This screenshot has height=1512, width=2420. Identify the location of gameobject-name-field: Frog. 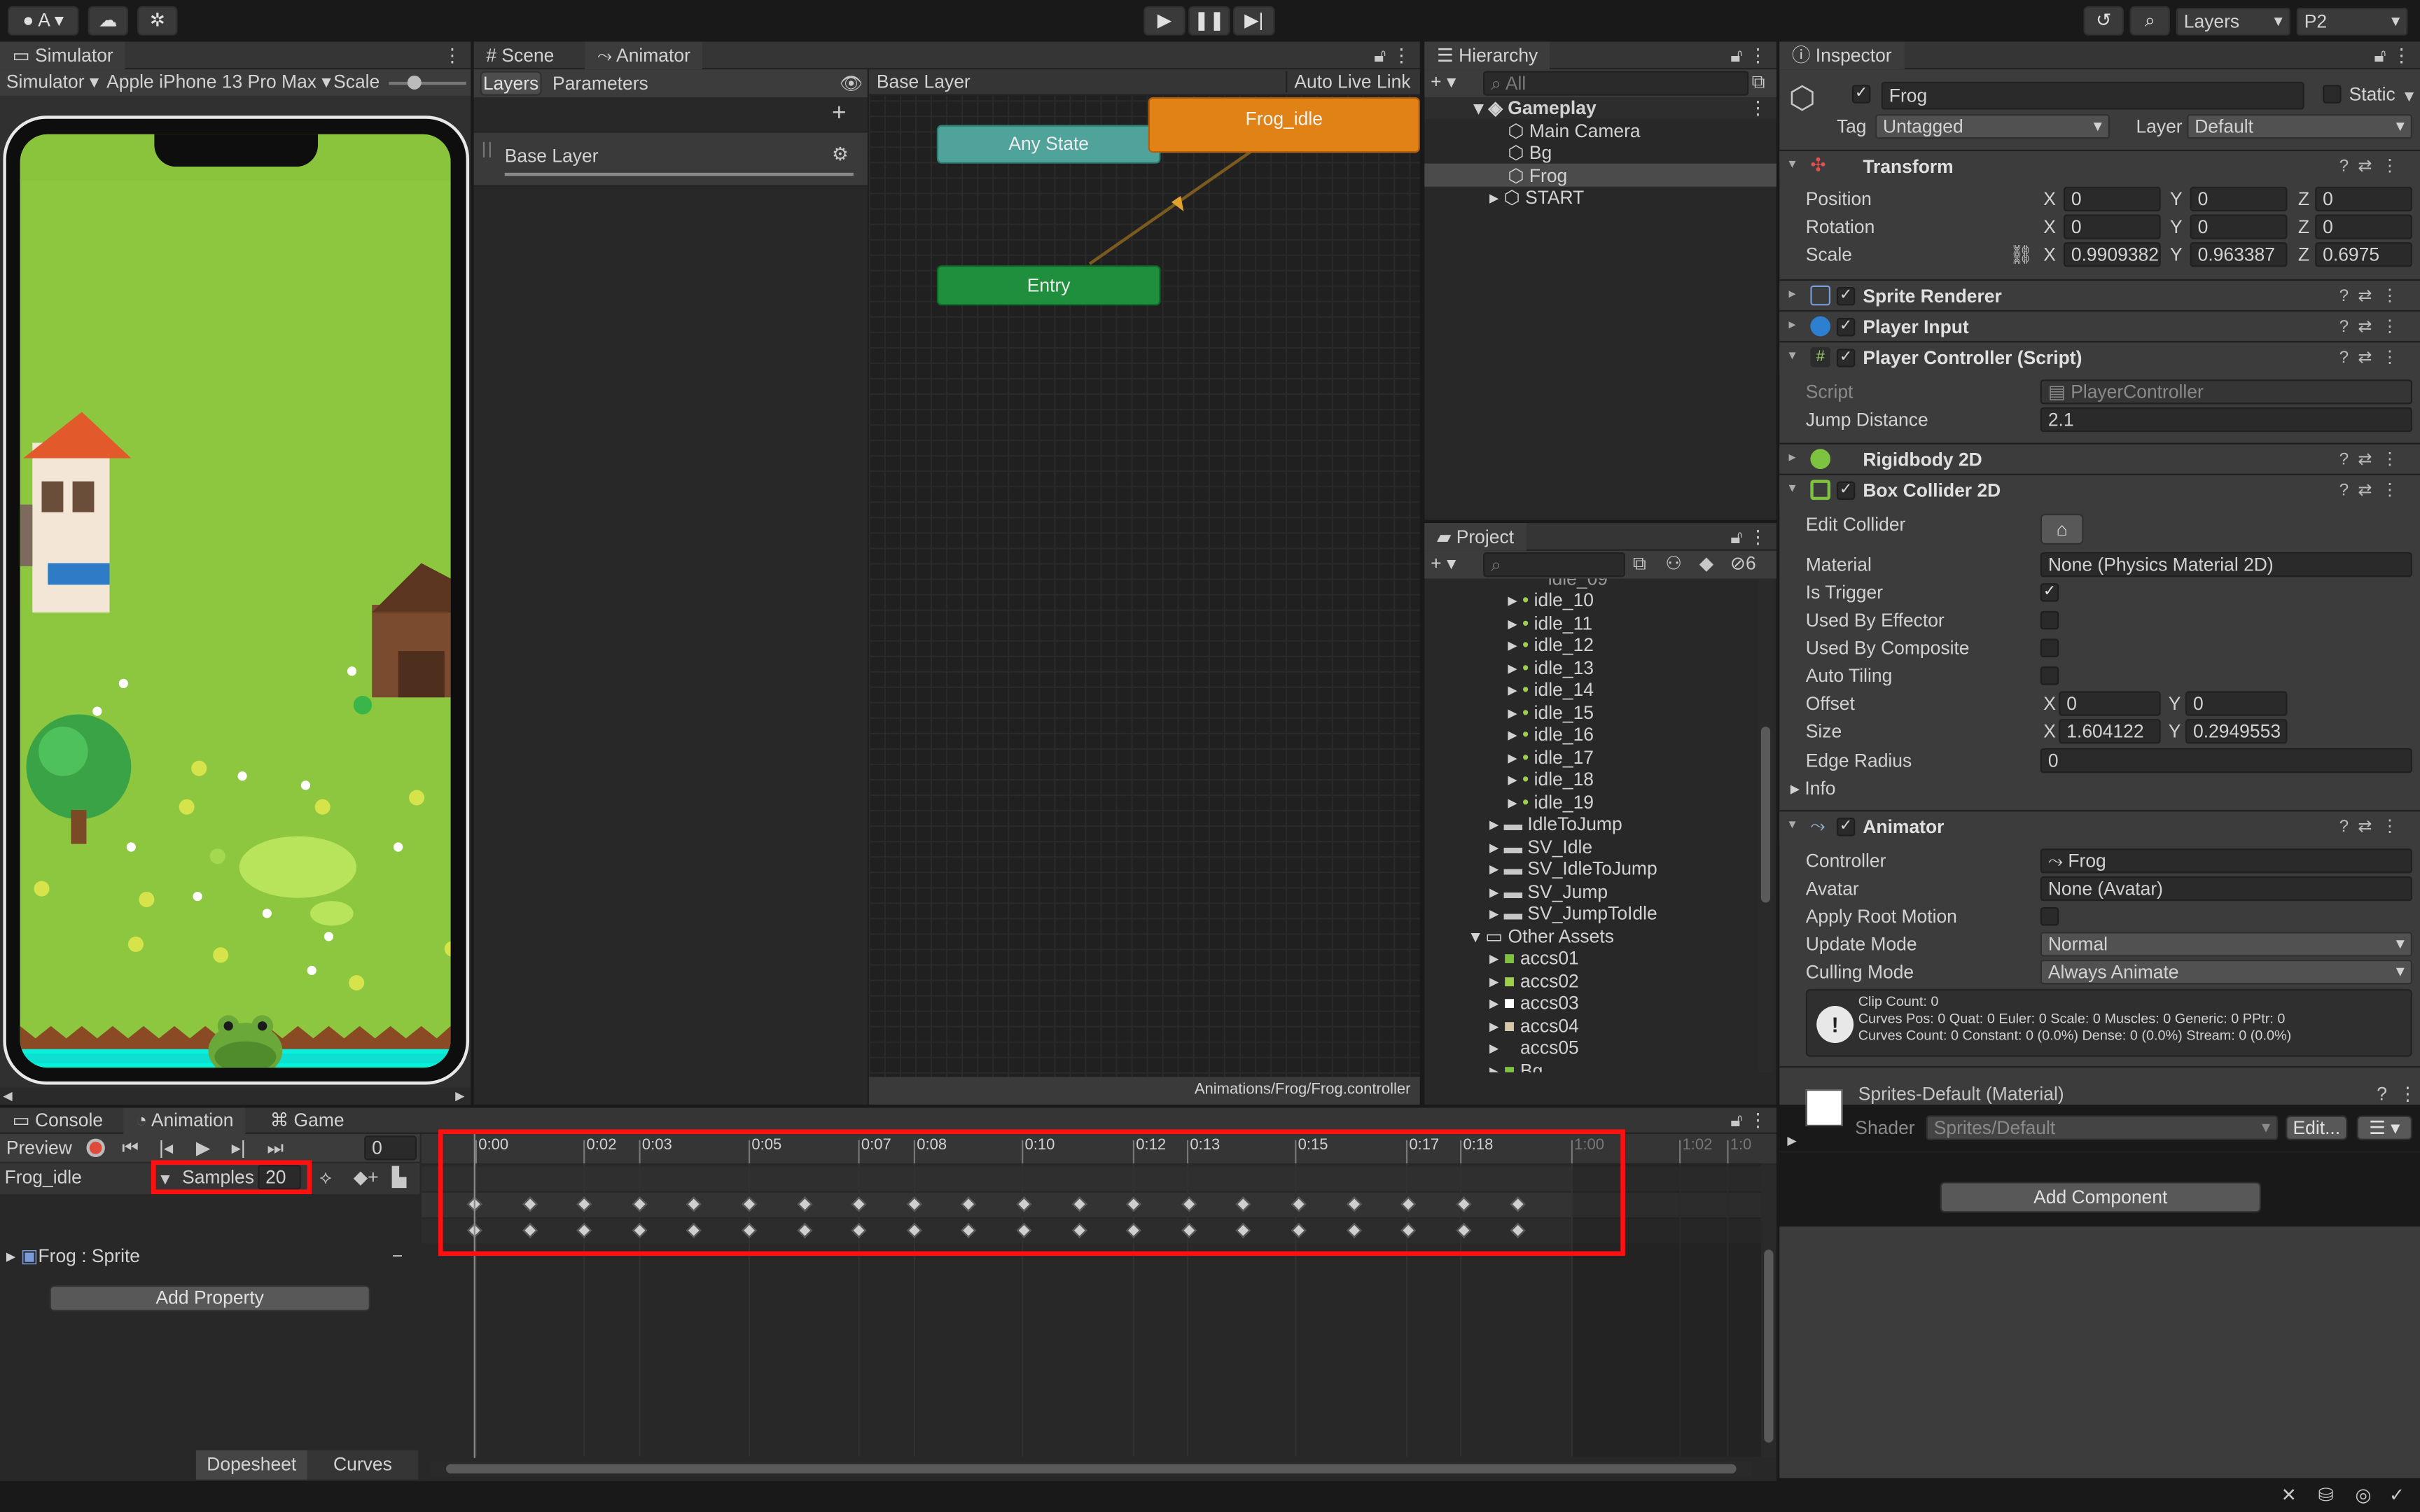
(2092, 95).